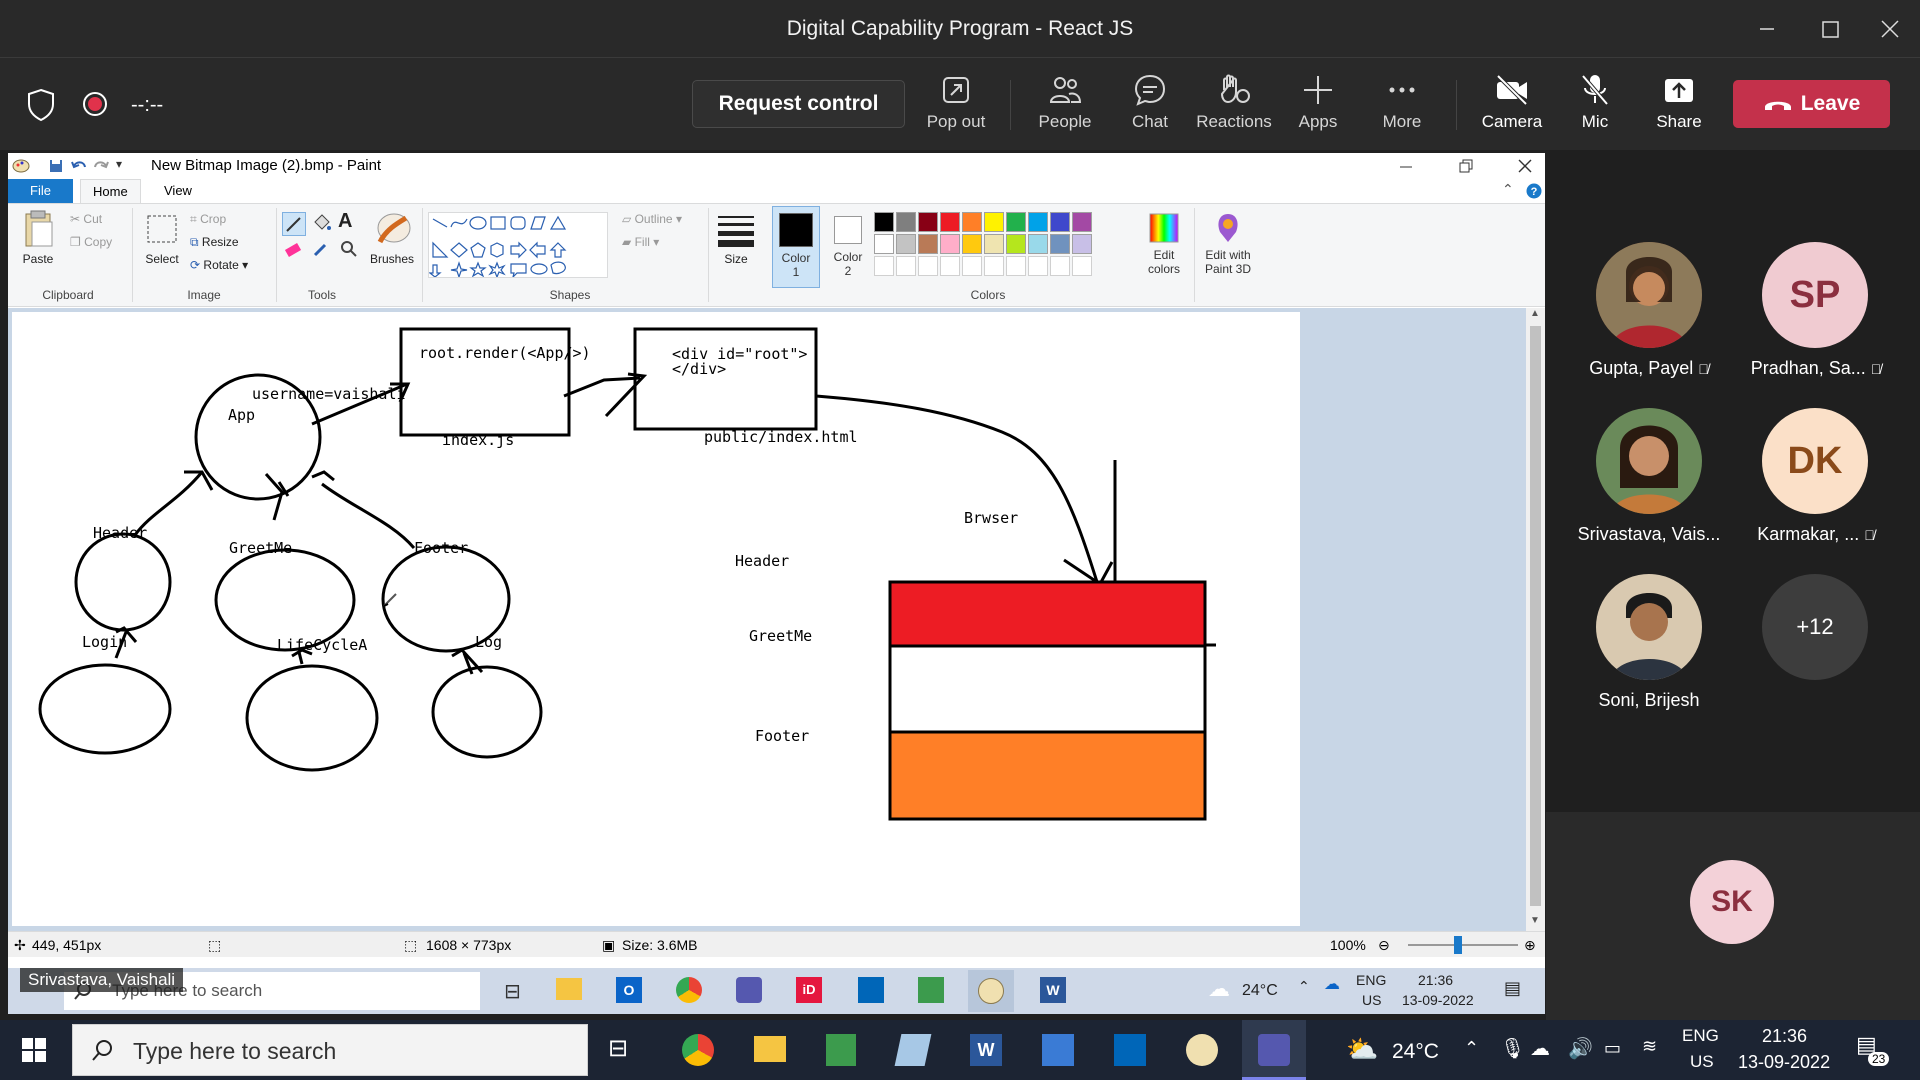 The image size is (1920, 1080). Describe the element at coordinates (1815, 295) in the screenshot. I see `participant-avatar-initials: SP` at that location.